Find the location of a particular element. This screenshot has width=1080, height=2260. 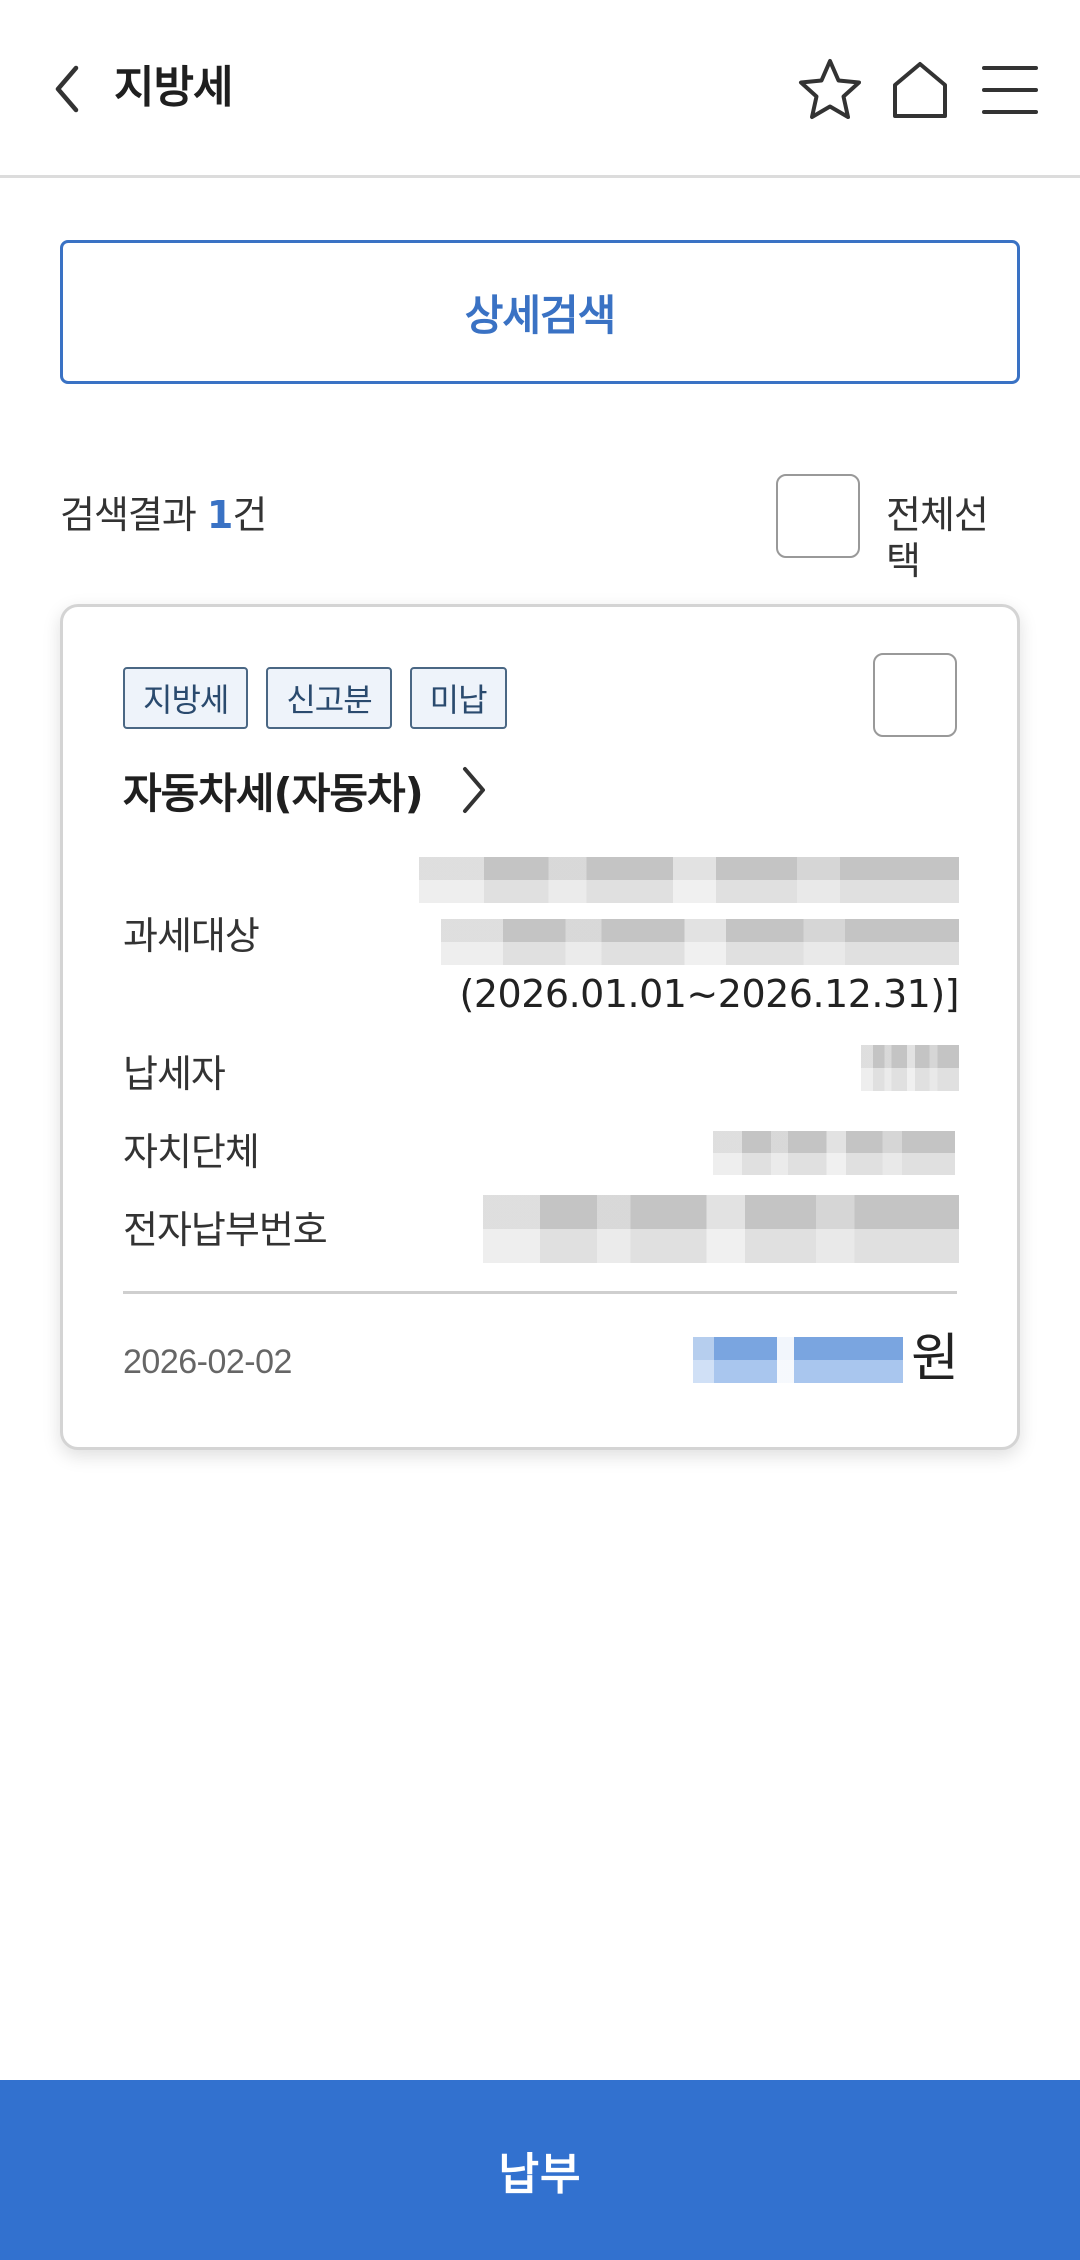

item-checkbox is located at coordinates (915, 695).